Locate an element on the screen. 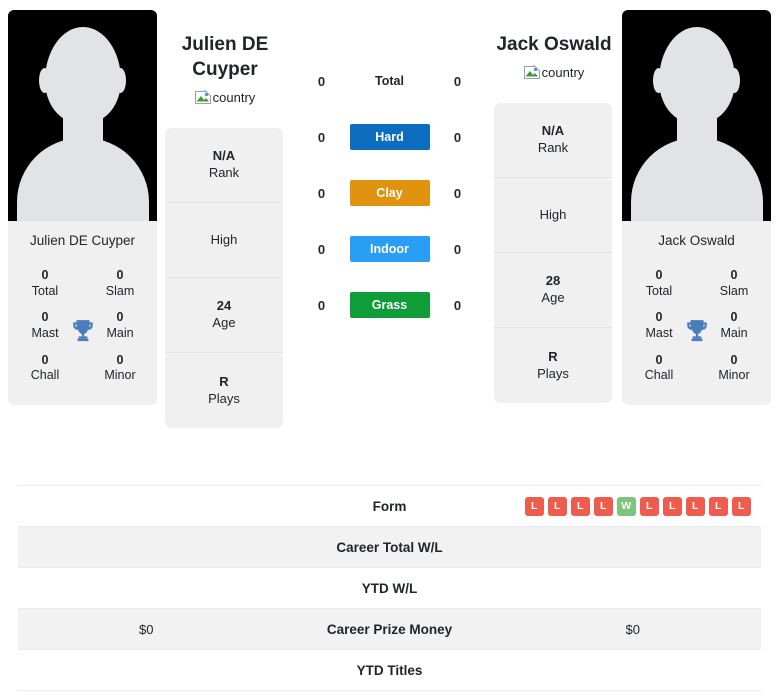  left-titles-mast-value: 0 is located at coordinates (45, 317).